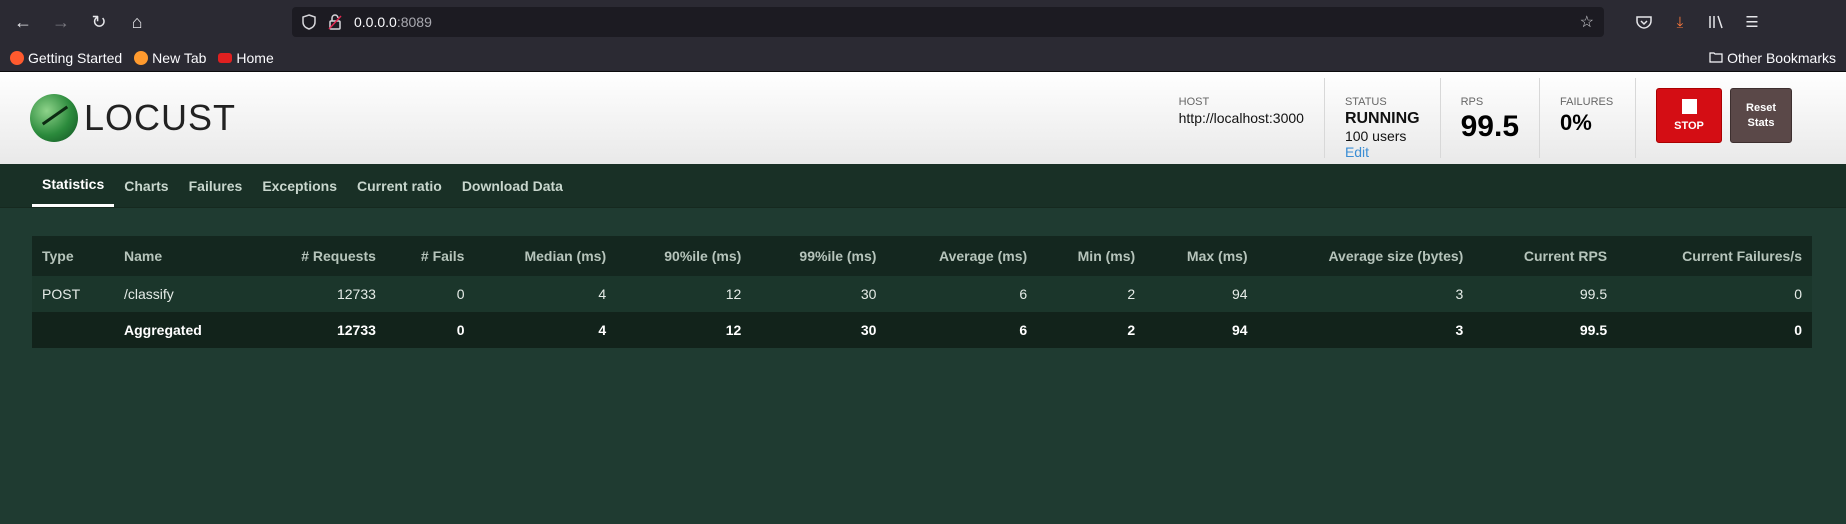 This screenshot has height=524, width=1846. Describe the element at coordinates (1489, 126) in the screenshot. I see `rps-value: 99.5` at that location.